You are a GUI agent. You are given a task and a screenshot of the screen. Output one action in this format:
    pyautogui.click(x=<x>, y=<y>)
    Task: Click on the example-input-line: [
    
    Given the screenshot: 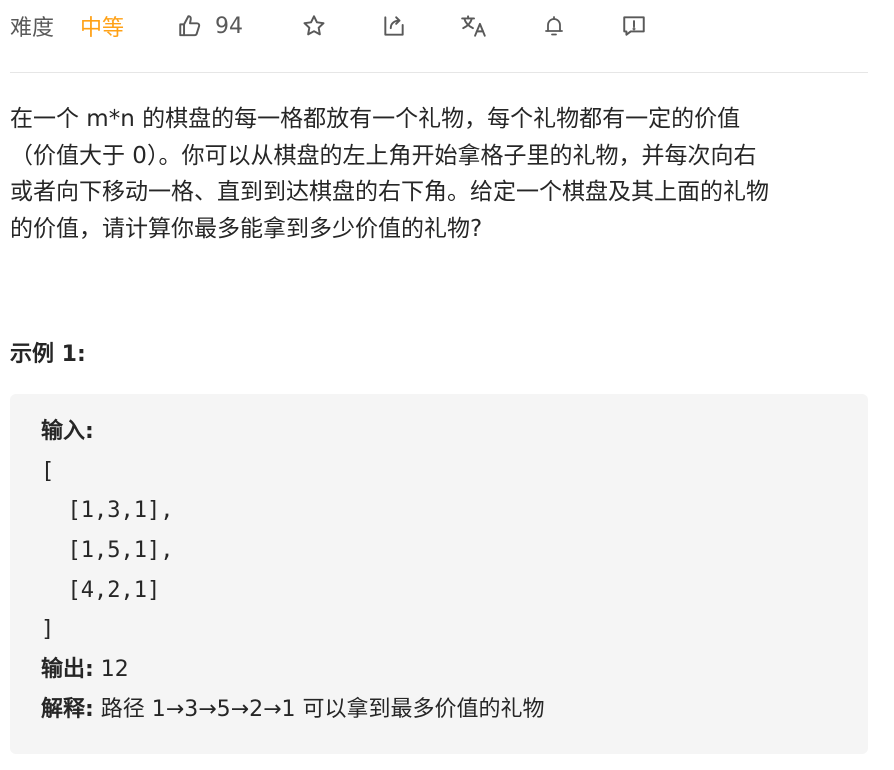 What is the action you would take?
    pyautogui.click(x=48, y=471)
    